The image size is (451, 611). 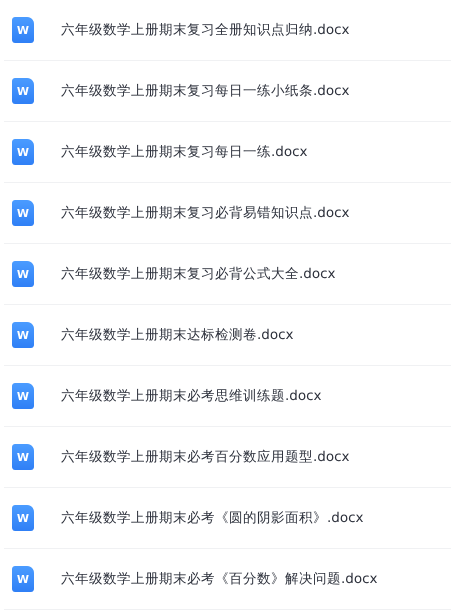 What do you see at coordinates (205, 30) in the screenshot?
I see `file-name: 六年级数学上册期末复习全册知识点归纳.docx` at bounding box center [205, 30].